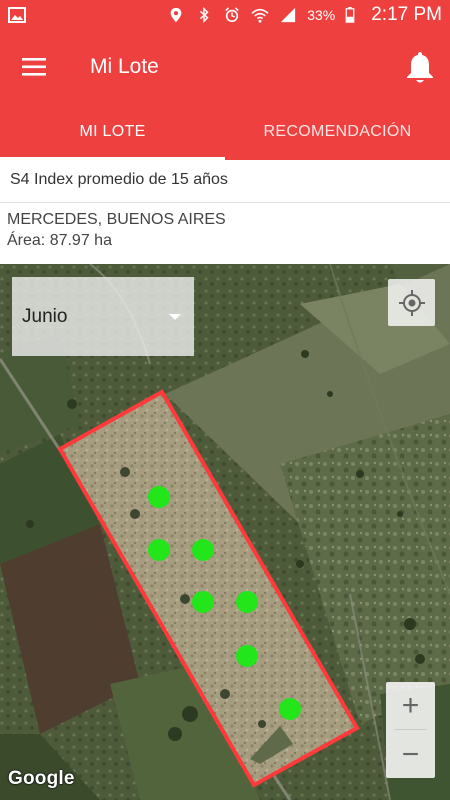 The width and height of the screenshot is (450, 800). What do you see at coordinates (410, 754) in the screenshot?
I see `zoom-out-button: −` at bounding box center [410, 754].